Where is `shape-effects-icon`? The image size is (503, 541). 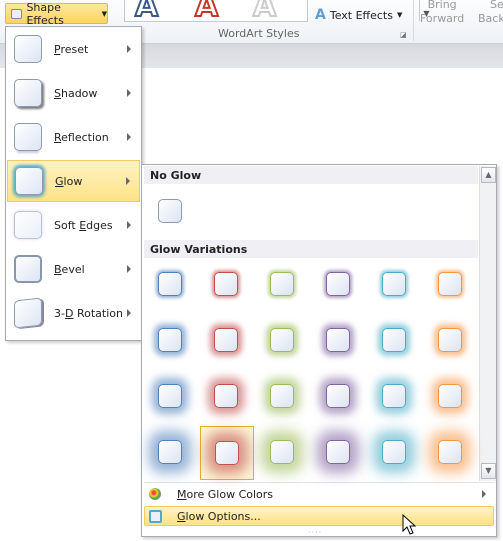
shape-effects-icon is located at coordinates (17, 13).